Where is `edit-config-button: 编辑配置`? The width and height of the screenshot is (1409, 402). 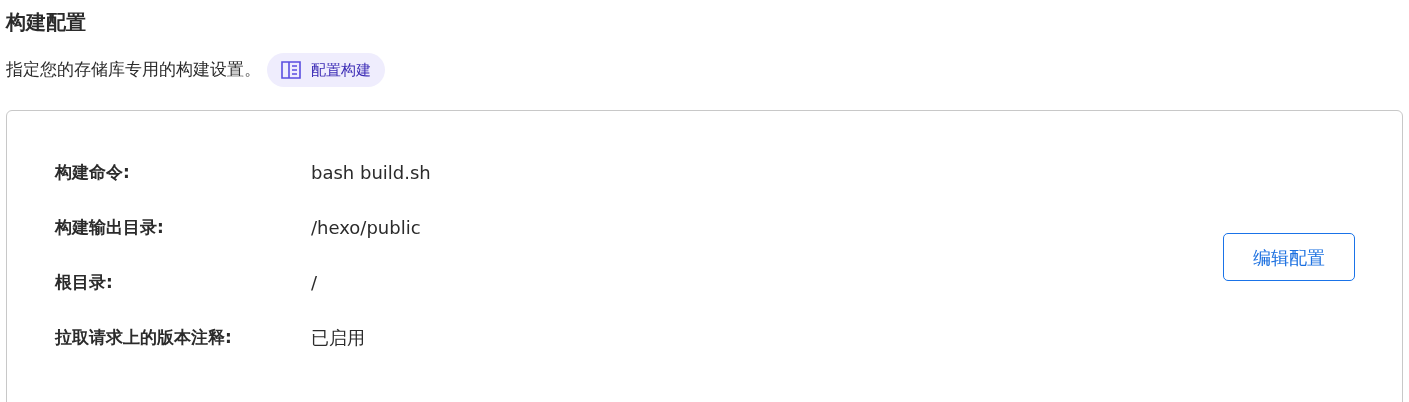 edit-config-button: 编辑配置 is located at coordinates (1289, 257).